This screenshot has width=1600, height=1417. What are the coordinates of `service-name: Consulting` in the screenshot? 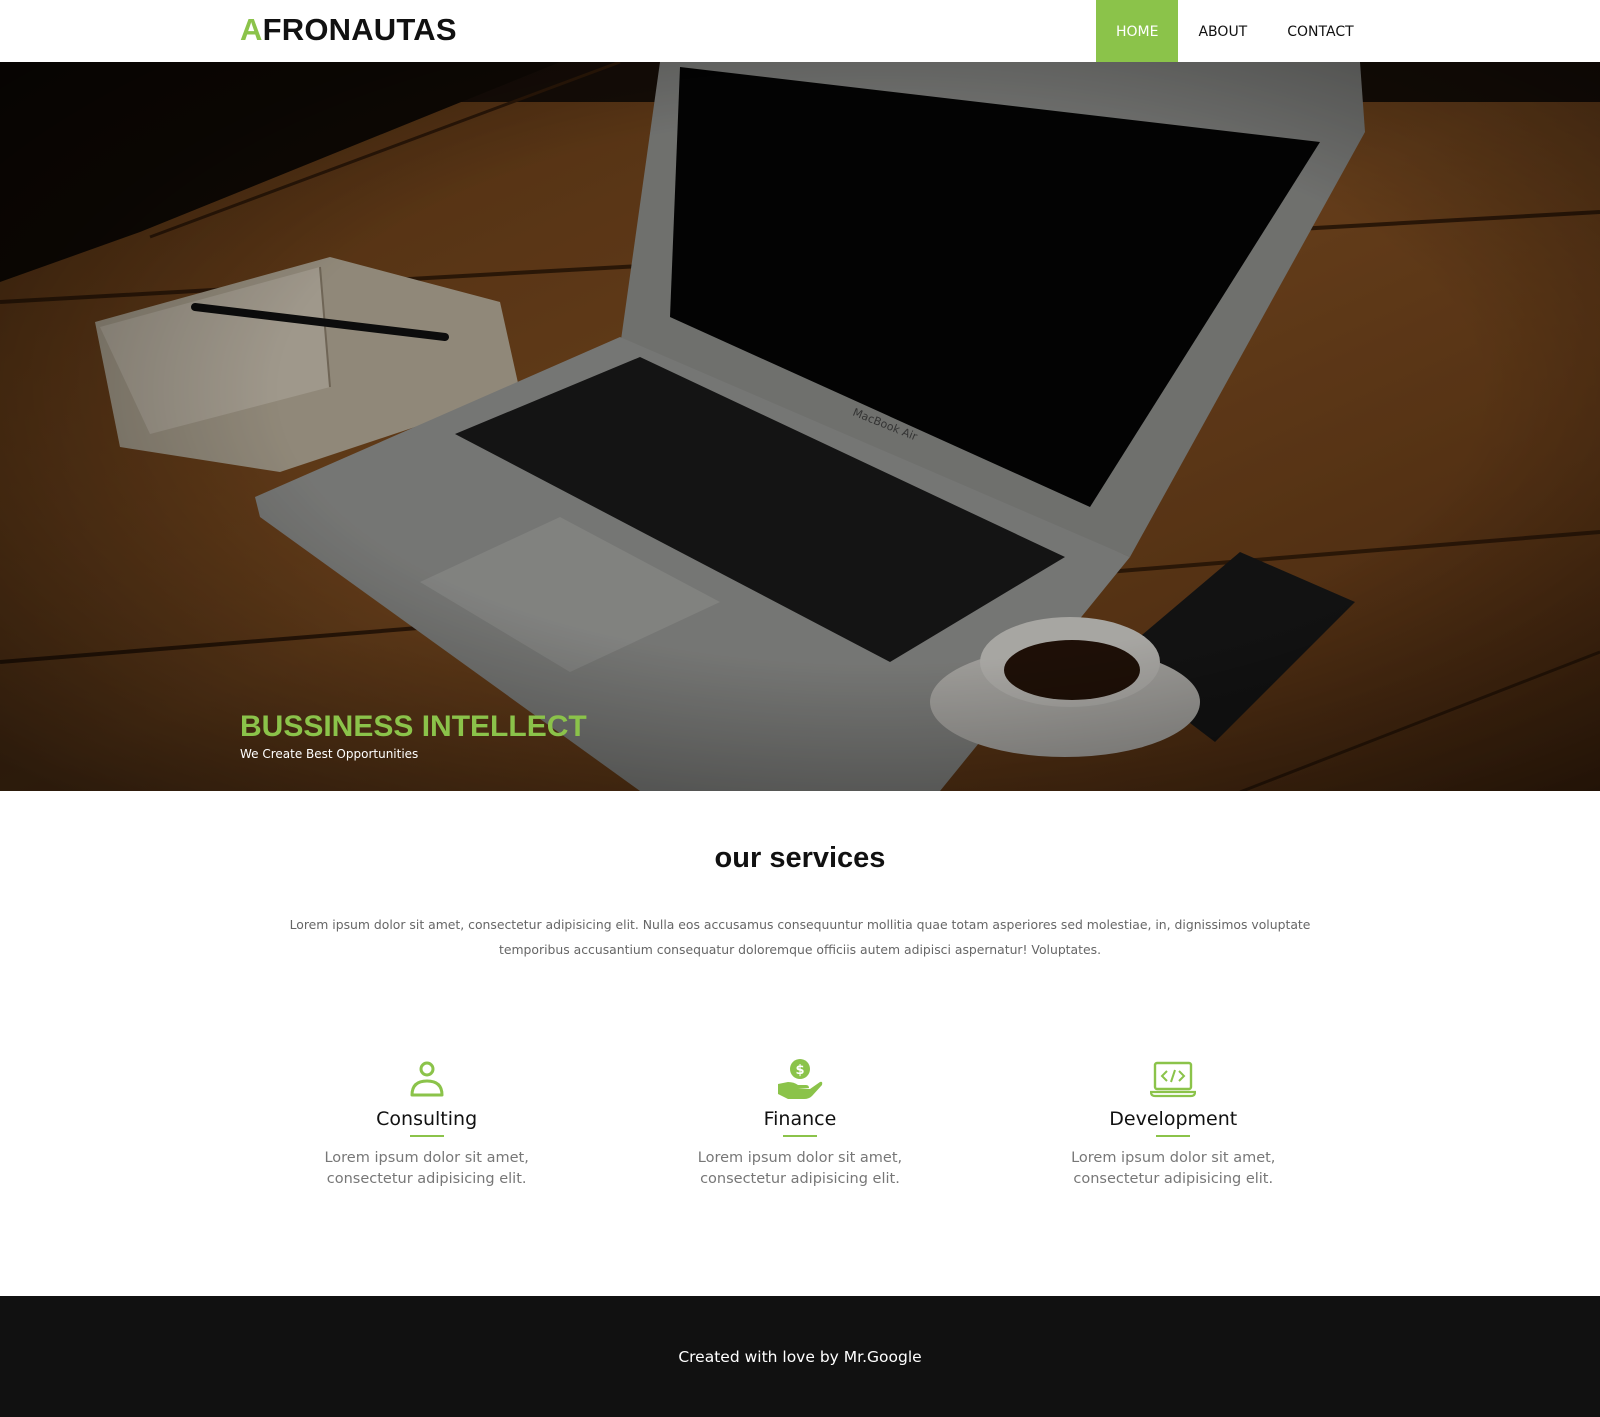 It's located at (427, 1119).